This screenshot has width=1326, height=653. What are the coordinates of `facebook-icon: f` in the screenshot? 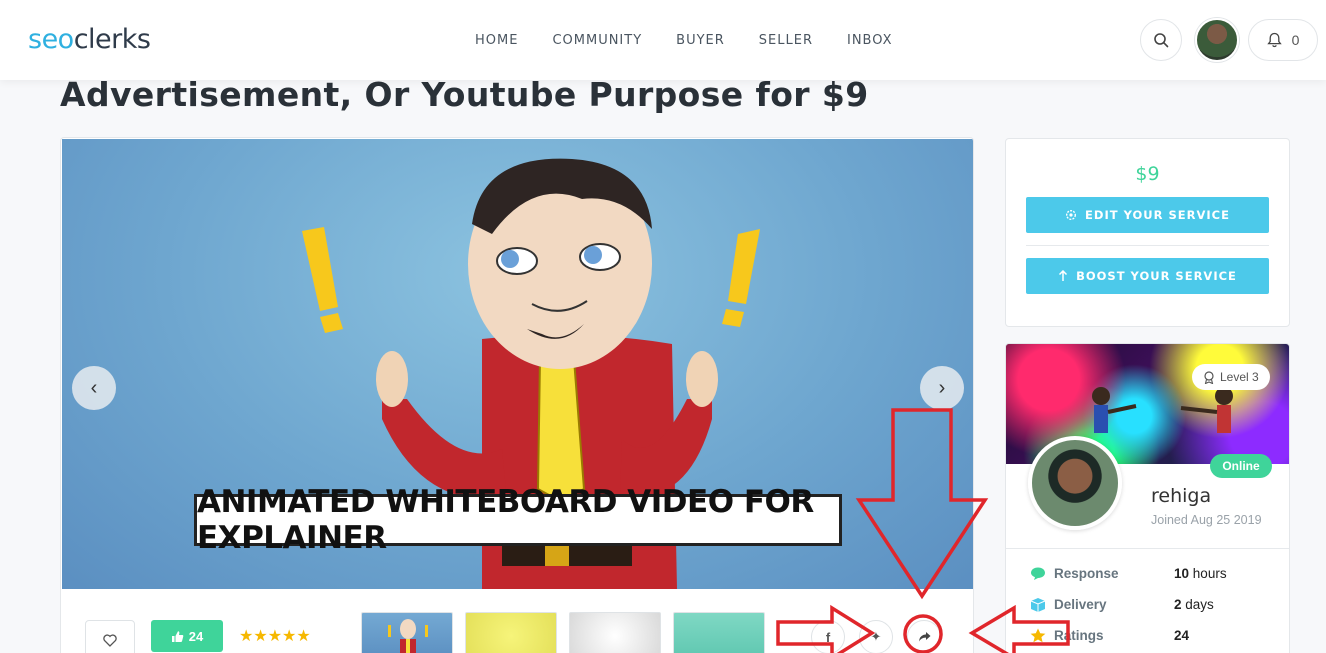 It's located at (828, 637).